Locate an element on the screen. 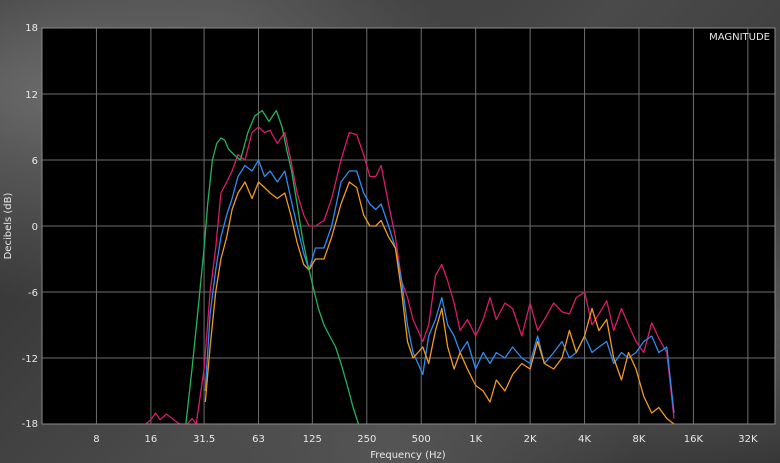 The width and height of the screenshot is (780, 463). y-tick-label: 18 is located at coordinates (31, 28).